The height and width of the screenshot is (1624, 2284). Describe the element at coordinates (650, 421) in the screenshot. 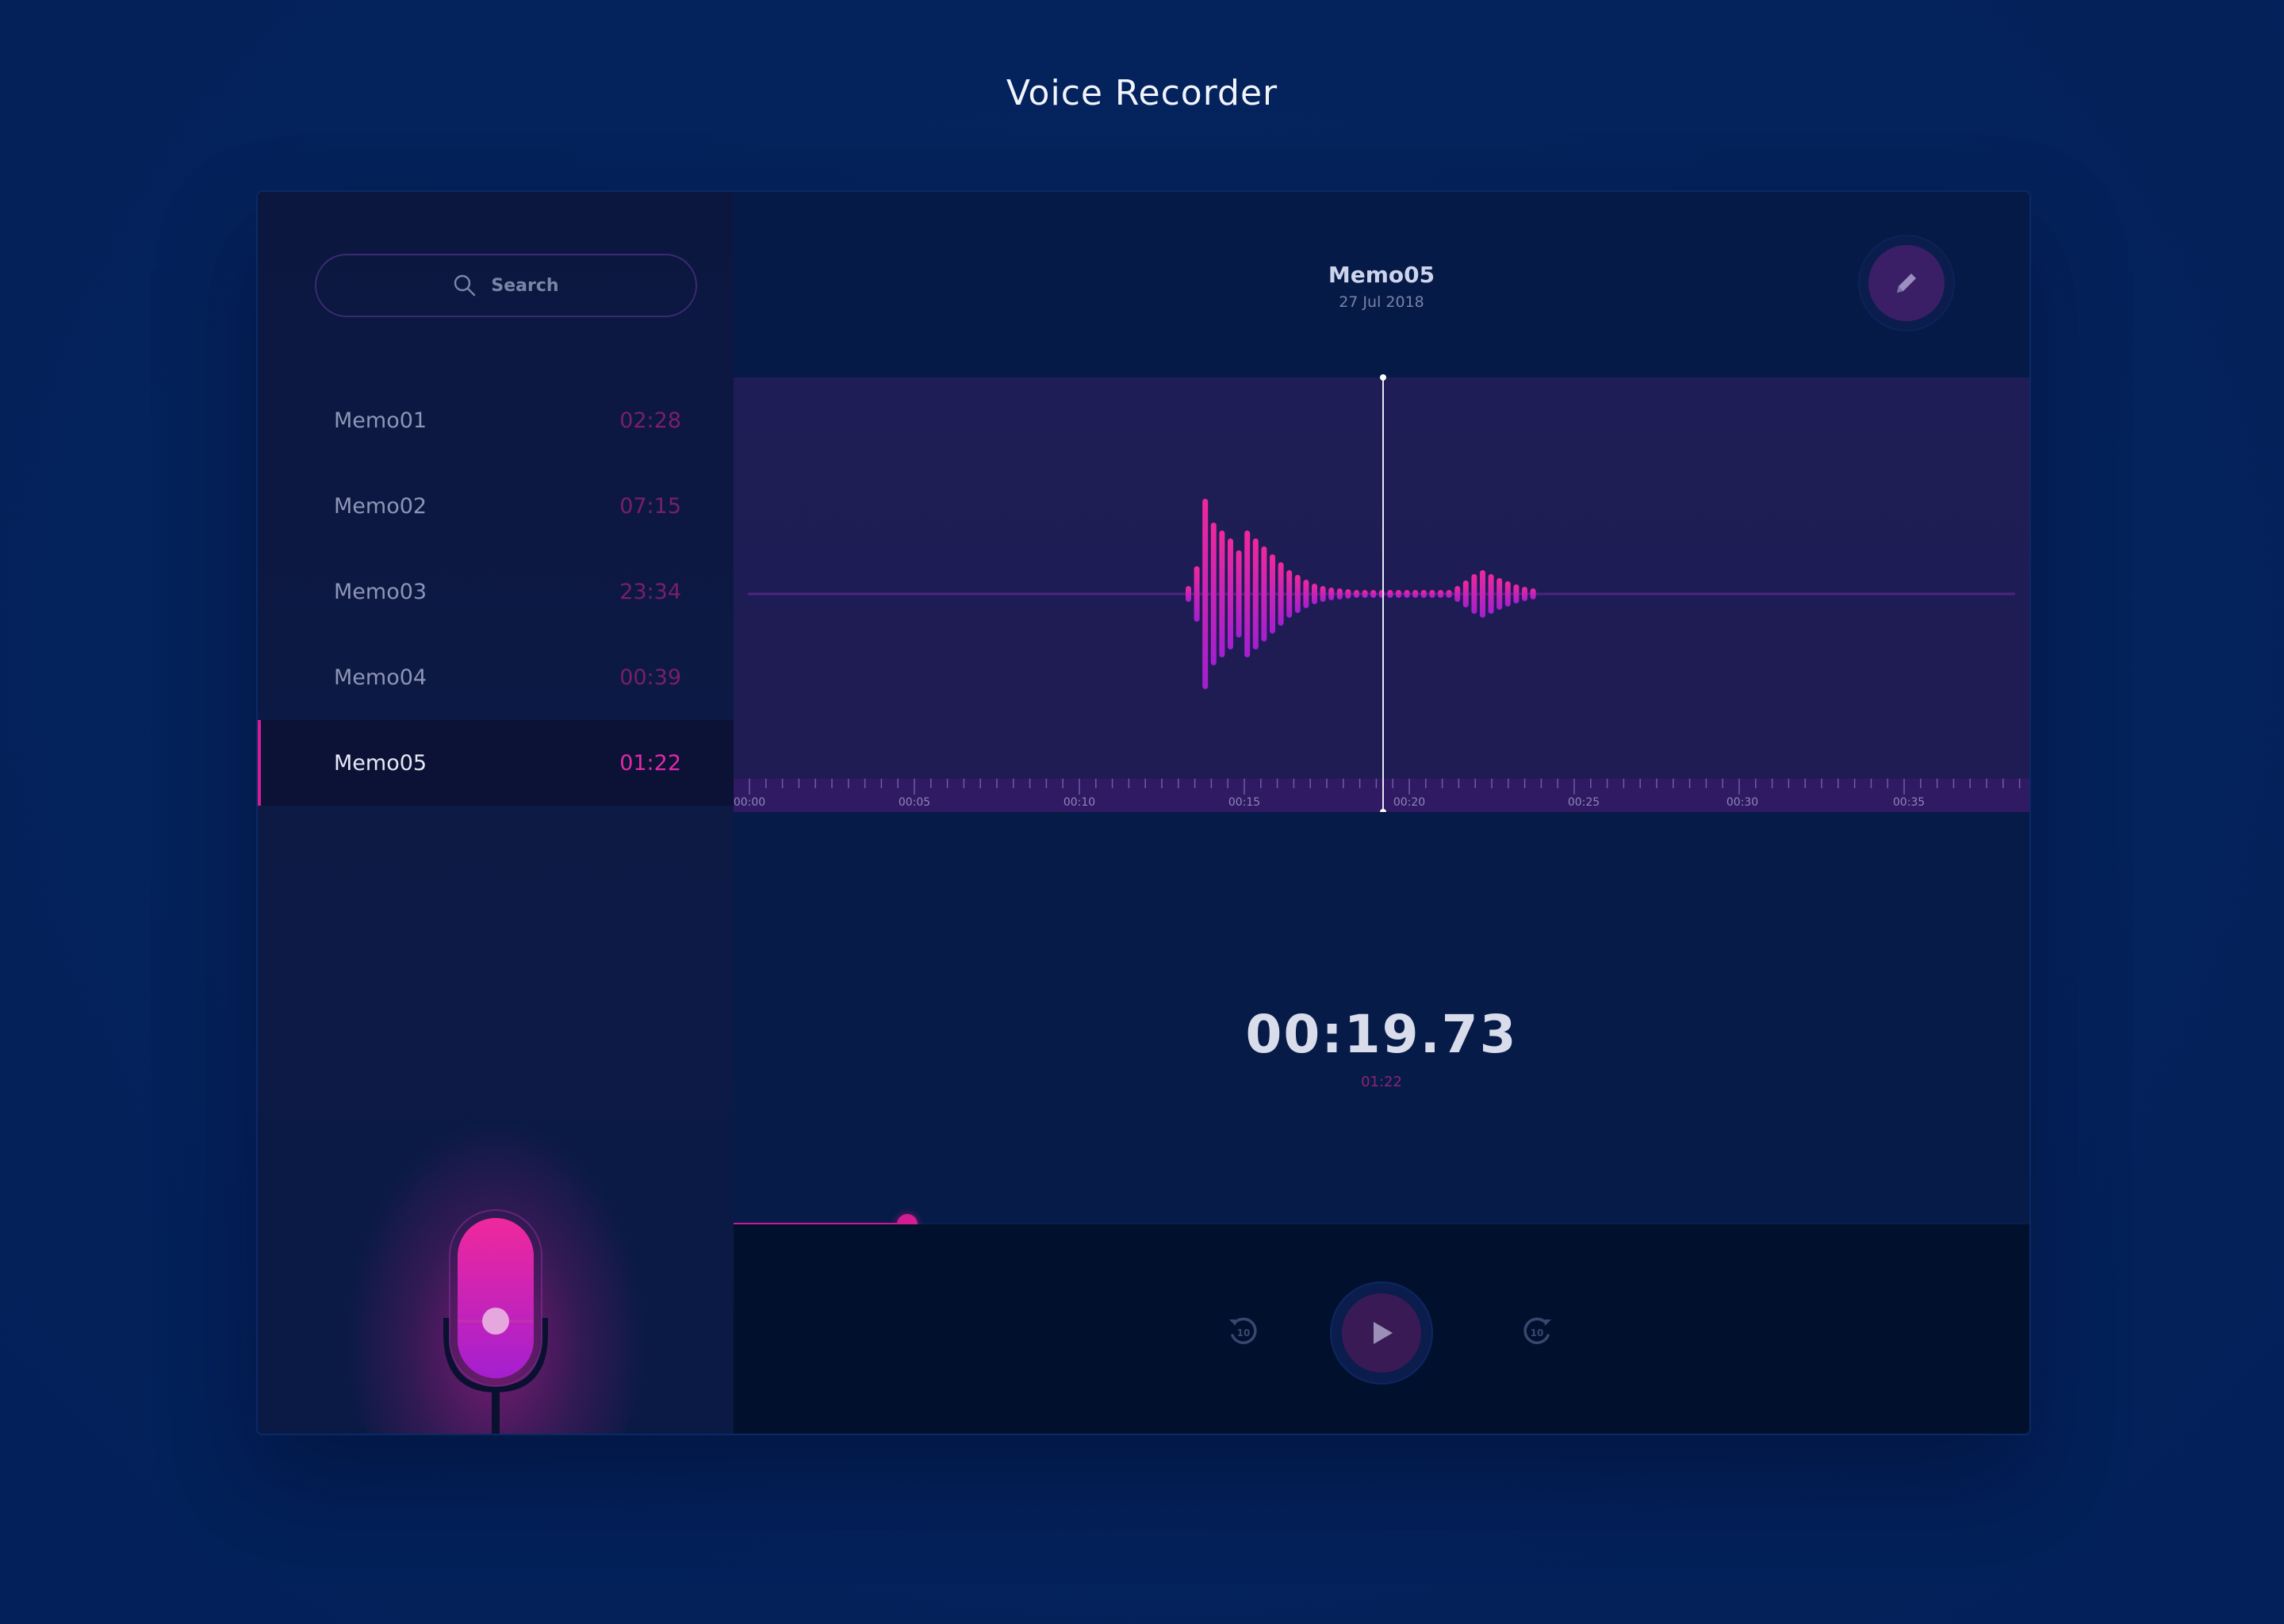

I see `memo-duration: 02:28` at that location.